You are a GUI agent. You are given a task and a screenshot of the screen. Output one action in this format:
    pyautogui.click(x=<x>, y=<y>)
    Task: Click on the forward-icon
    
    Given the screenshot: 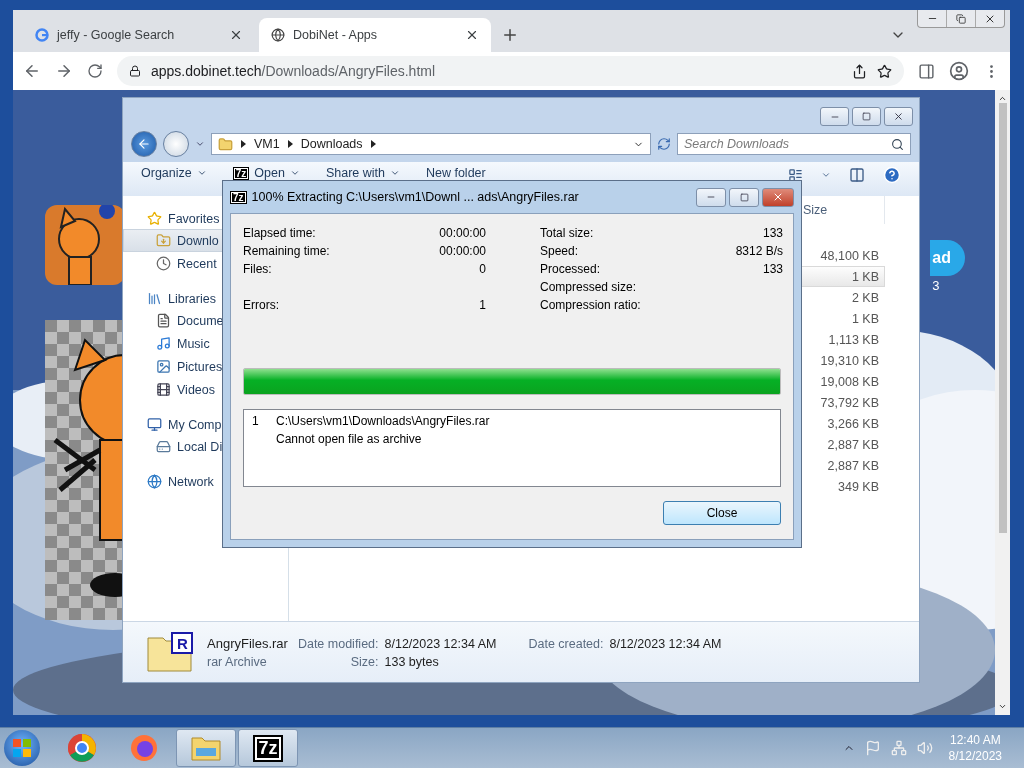 What is the action you would take?
    pyautogui.click(x=64, y=71)
    